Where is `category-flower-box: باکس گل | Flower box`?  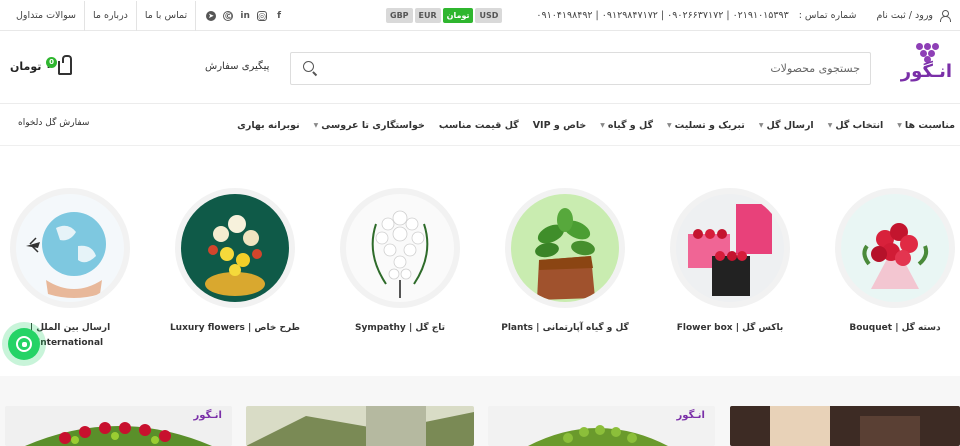 category-flower-box: باکس گل | Flower box is located at coordinates (730, 273).